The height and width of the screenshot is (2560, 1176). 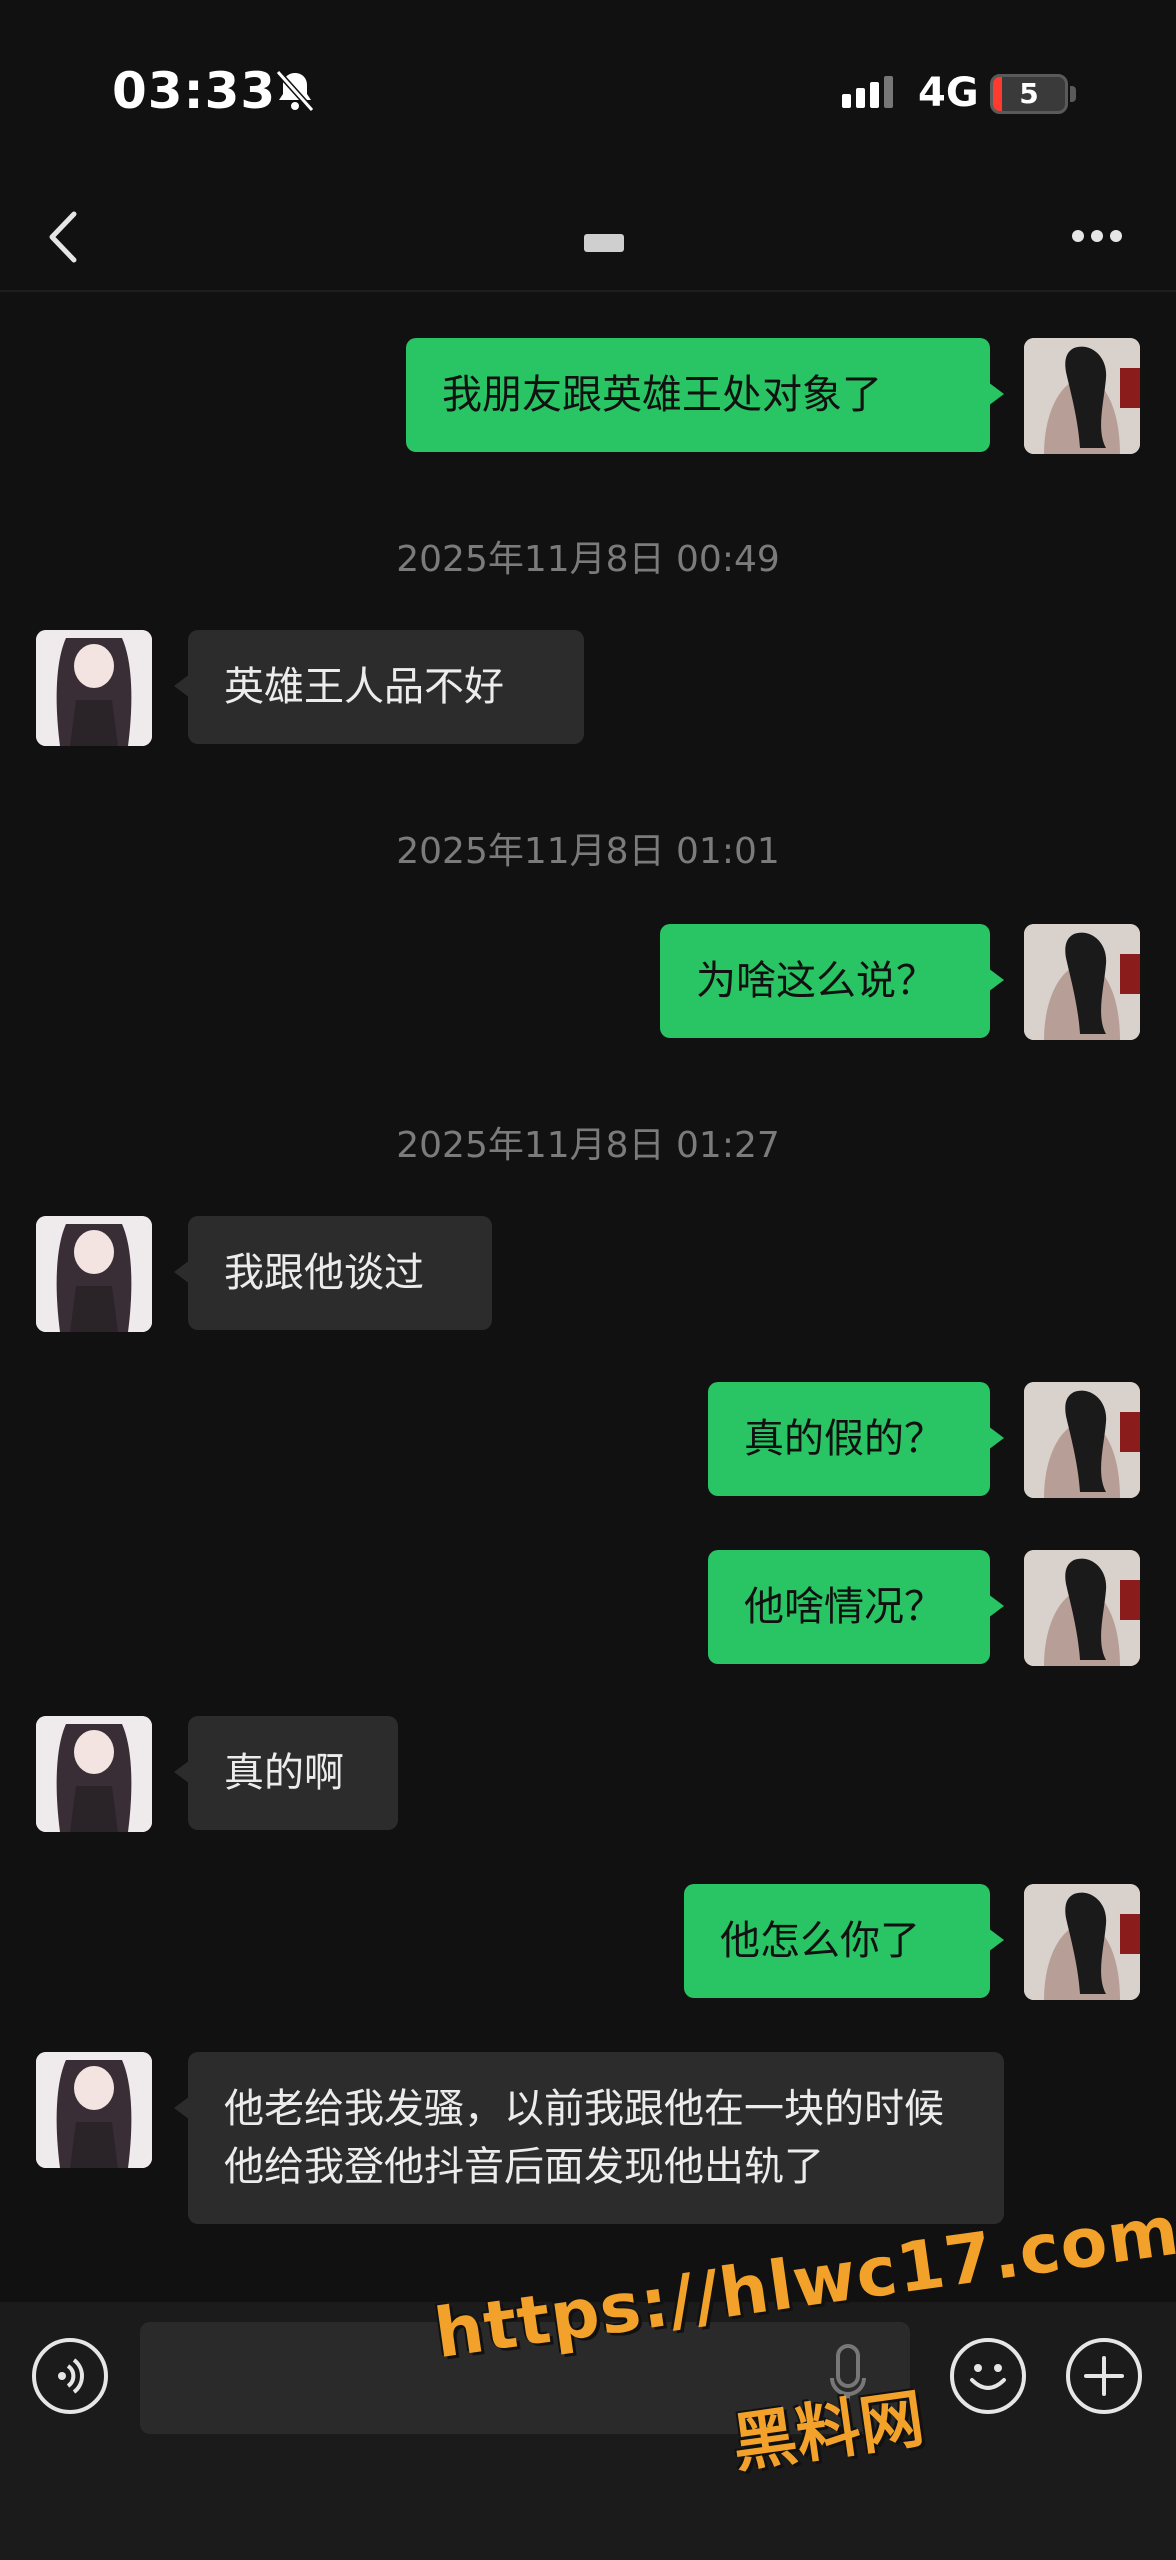 What do you see at coordinates (604, 243) in the screenshot?
I see `redacted-name-blob` at bounding box center [604, 243].